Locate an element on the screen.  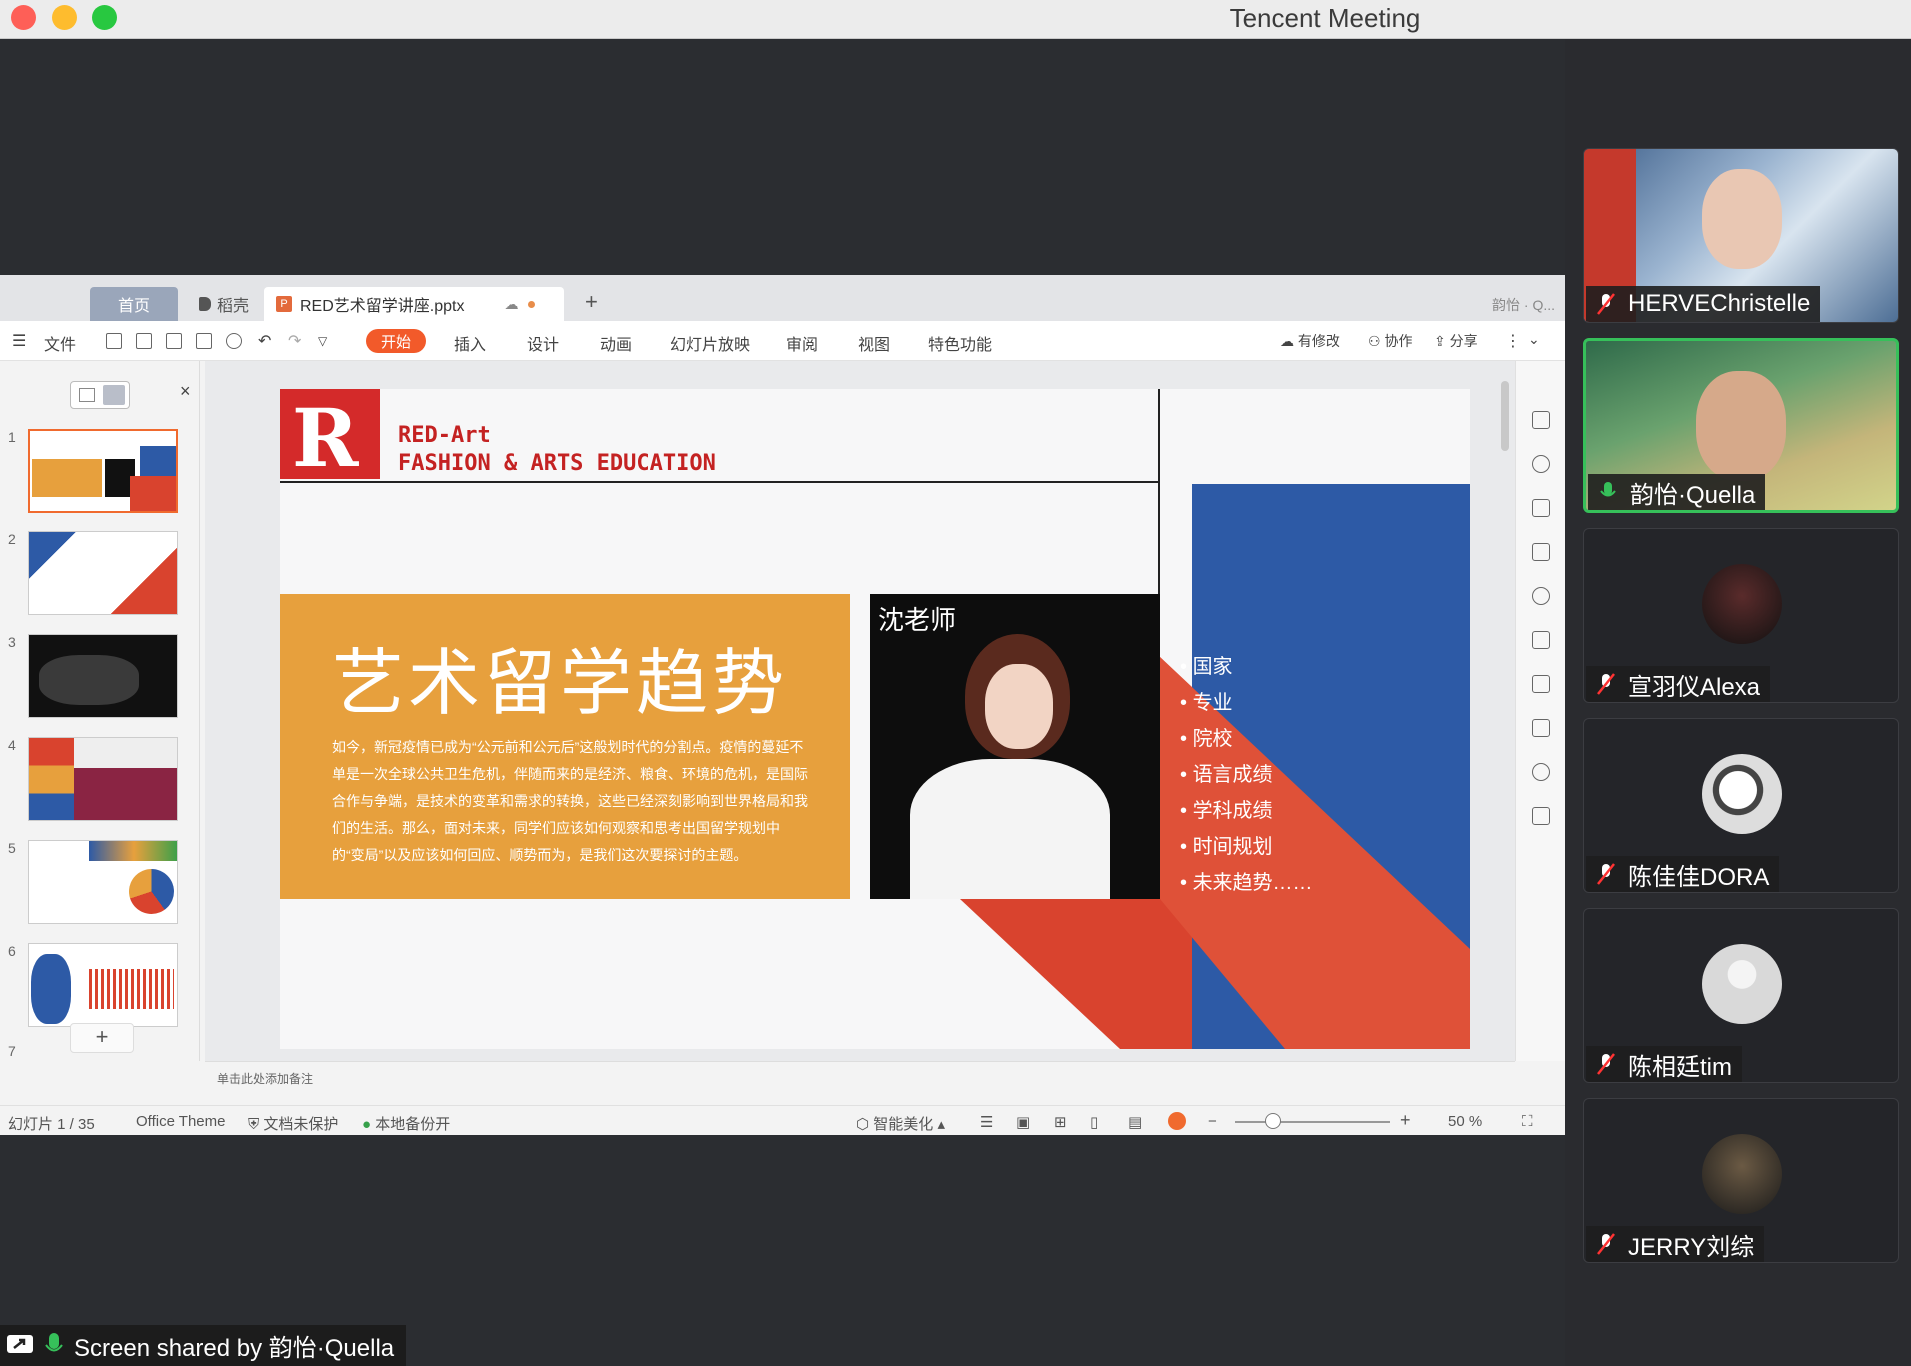
participant-tile: 韵怡·Quella is located at coordinates (1741, 425).